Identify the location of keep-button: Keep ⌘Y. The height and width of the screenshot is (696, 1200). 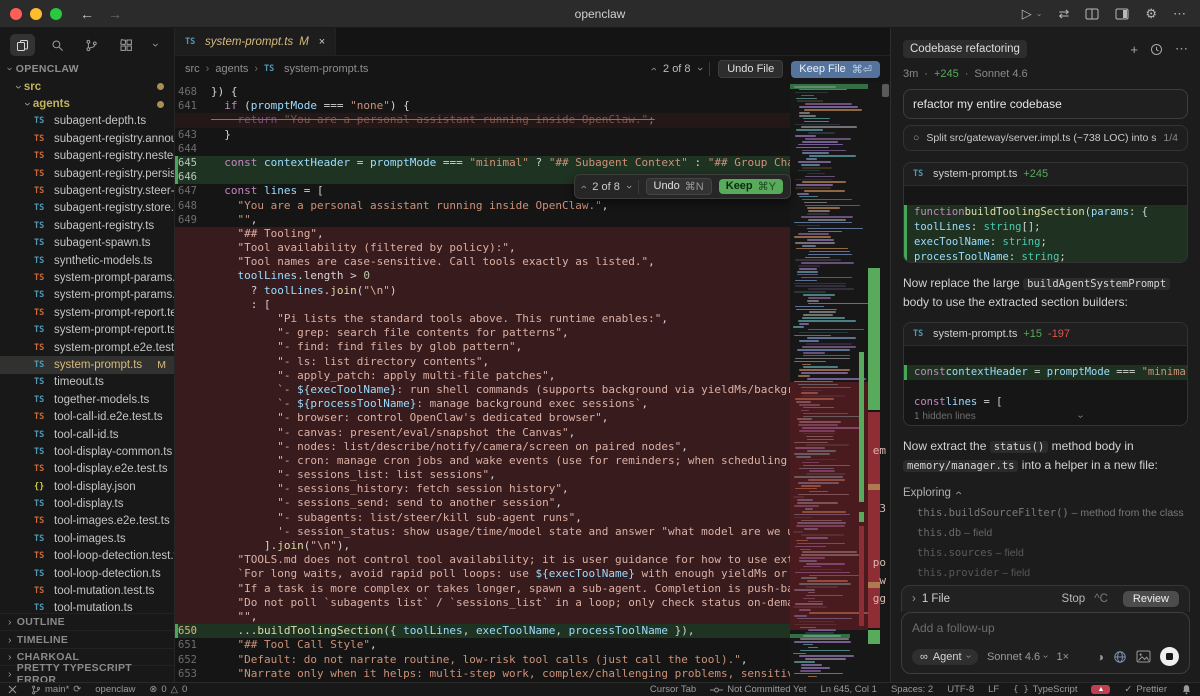
(750, 186).